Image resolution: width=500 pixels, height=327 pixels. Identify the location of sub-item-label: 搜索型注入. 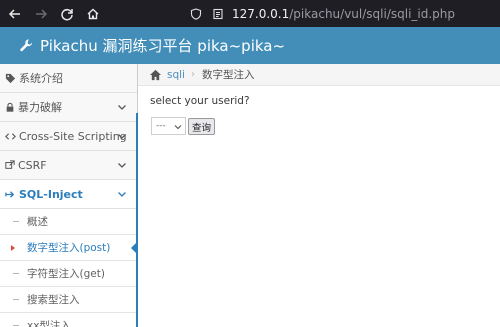
(53, 300).